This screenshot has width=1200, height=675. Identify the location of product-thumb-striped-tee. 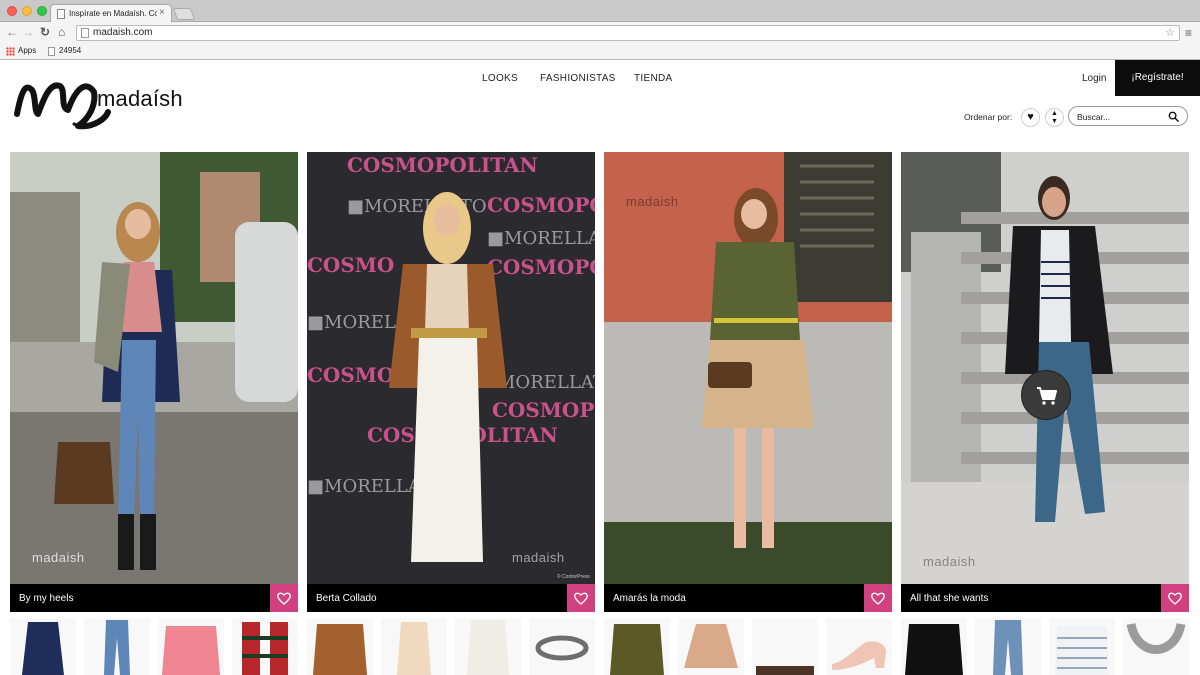
(1082, 646).